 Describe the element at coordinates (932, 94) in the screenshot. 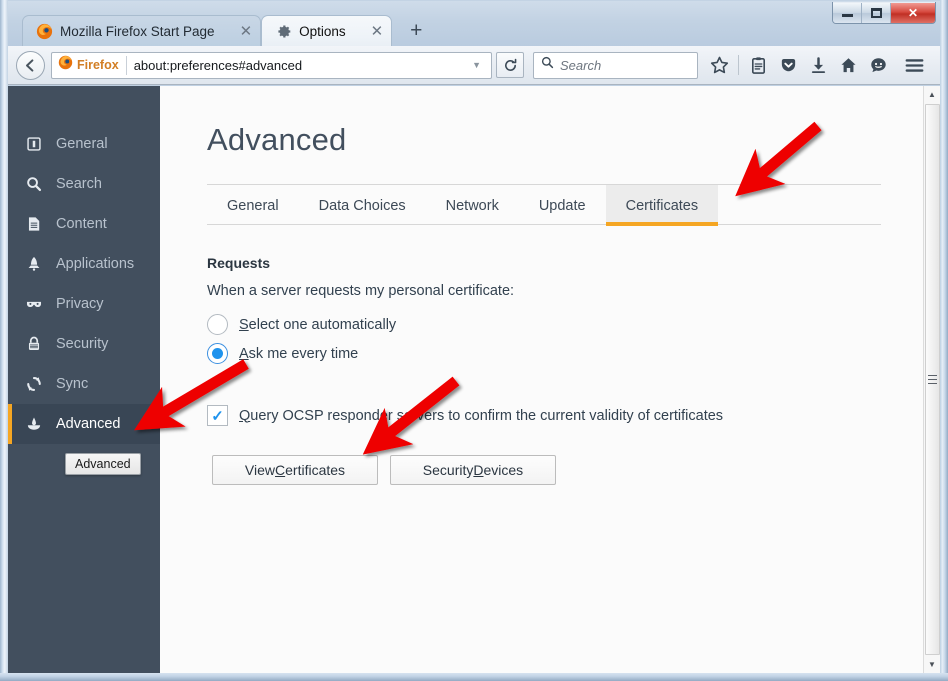

I see `scroll-up-arrow-icon: ▲` at that location.